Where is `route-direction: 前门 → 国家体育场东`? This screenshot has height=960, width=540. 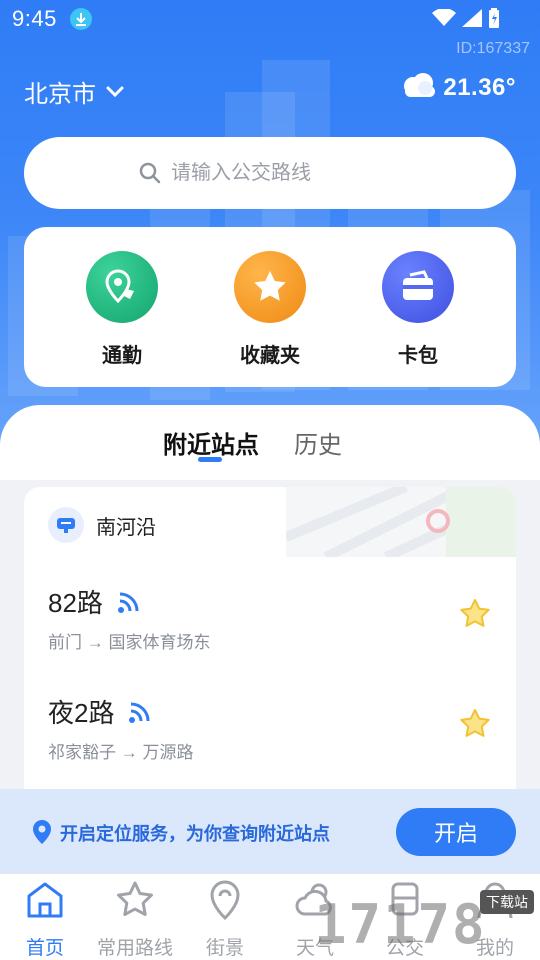 route-direction: 前门 → 国家体育场东 is located at coordinates (129, 642).